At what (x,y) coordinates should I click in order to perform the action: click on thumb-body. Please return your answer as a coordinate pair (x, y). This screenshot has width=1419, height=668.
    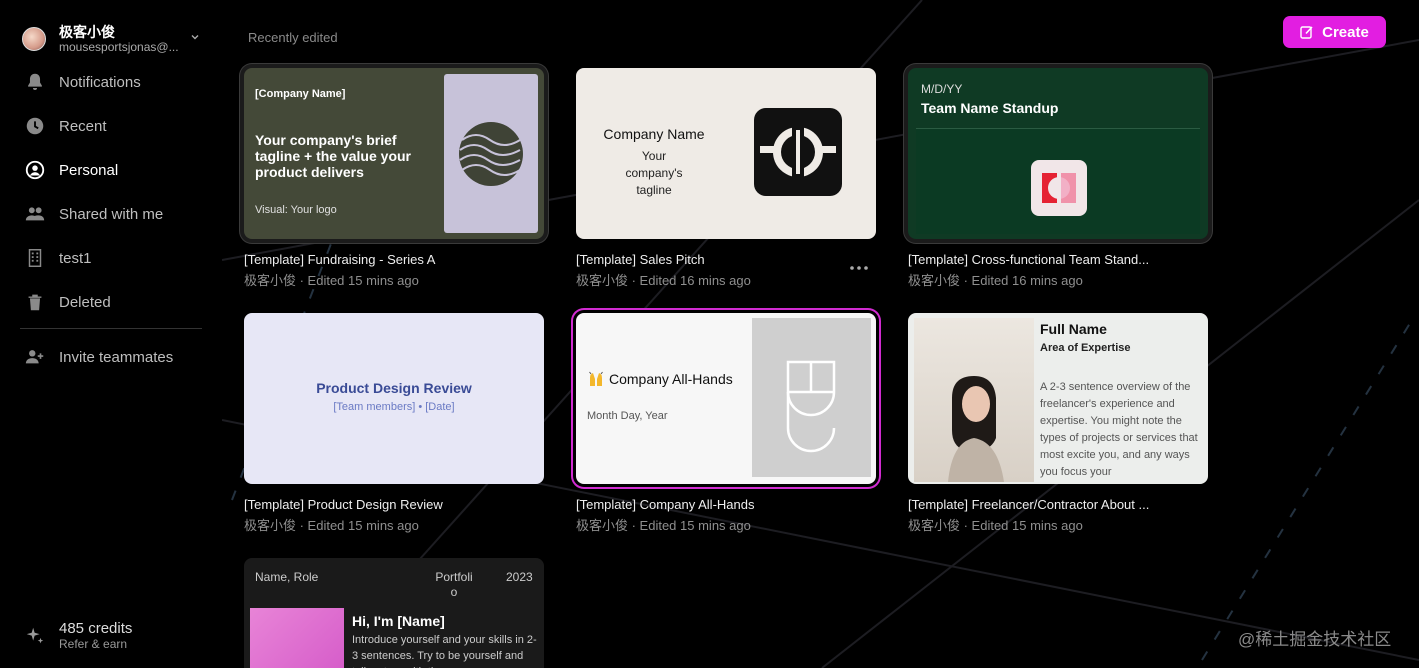
    Looking at the image, I should click on (1058, 181).